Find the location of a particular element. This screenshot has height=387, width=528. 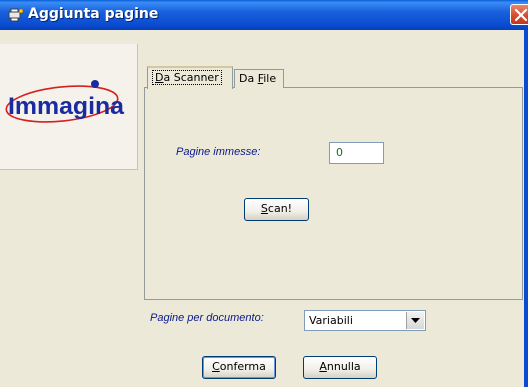

title-bar: Aggiunta pagine is located at coordinates (264, 15).